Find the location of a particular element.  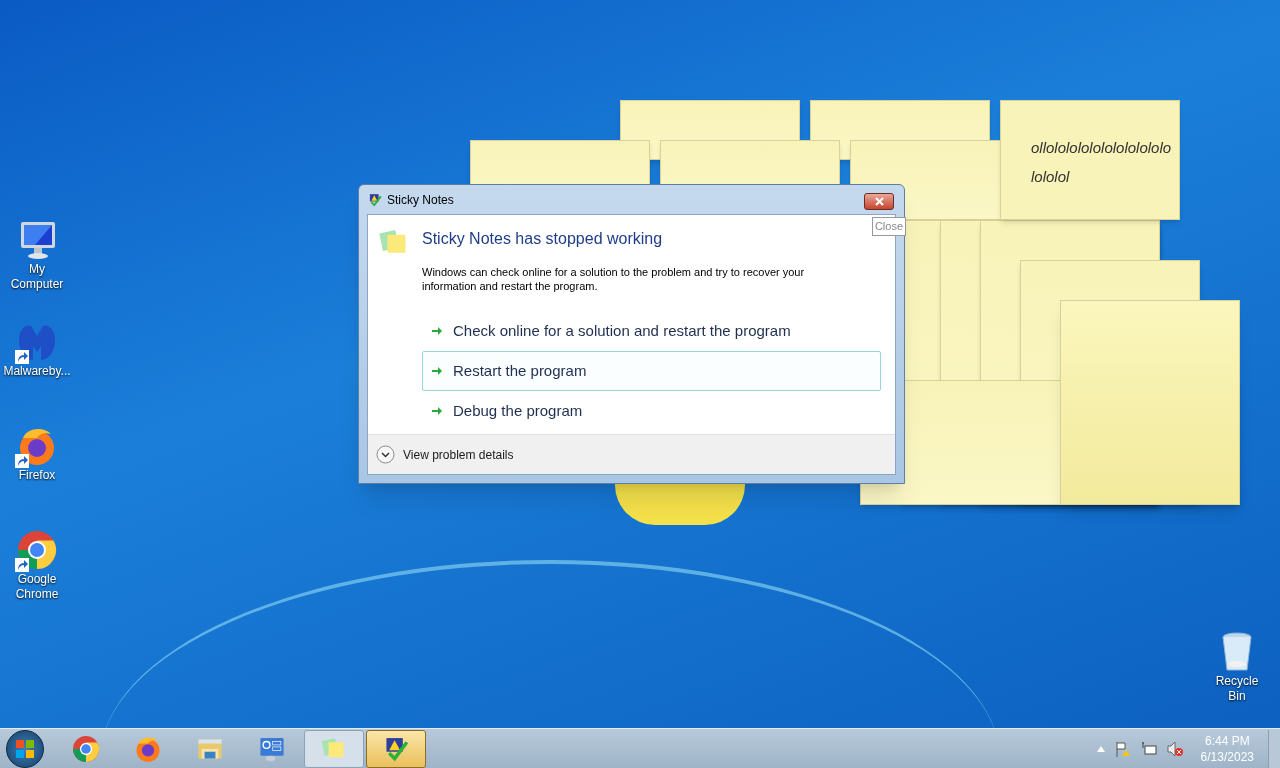

window-title: Sticky Notes is located at coordinates (420, 200).